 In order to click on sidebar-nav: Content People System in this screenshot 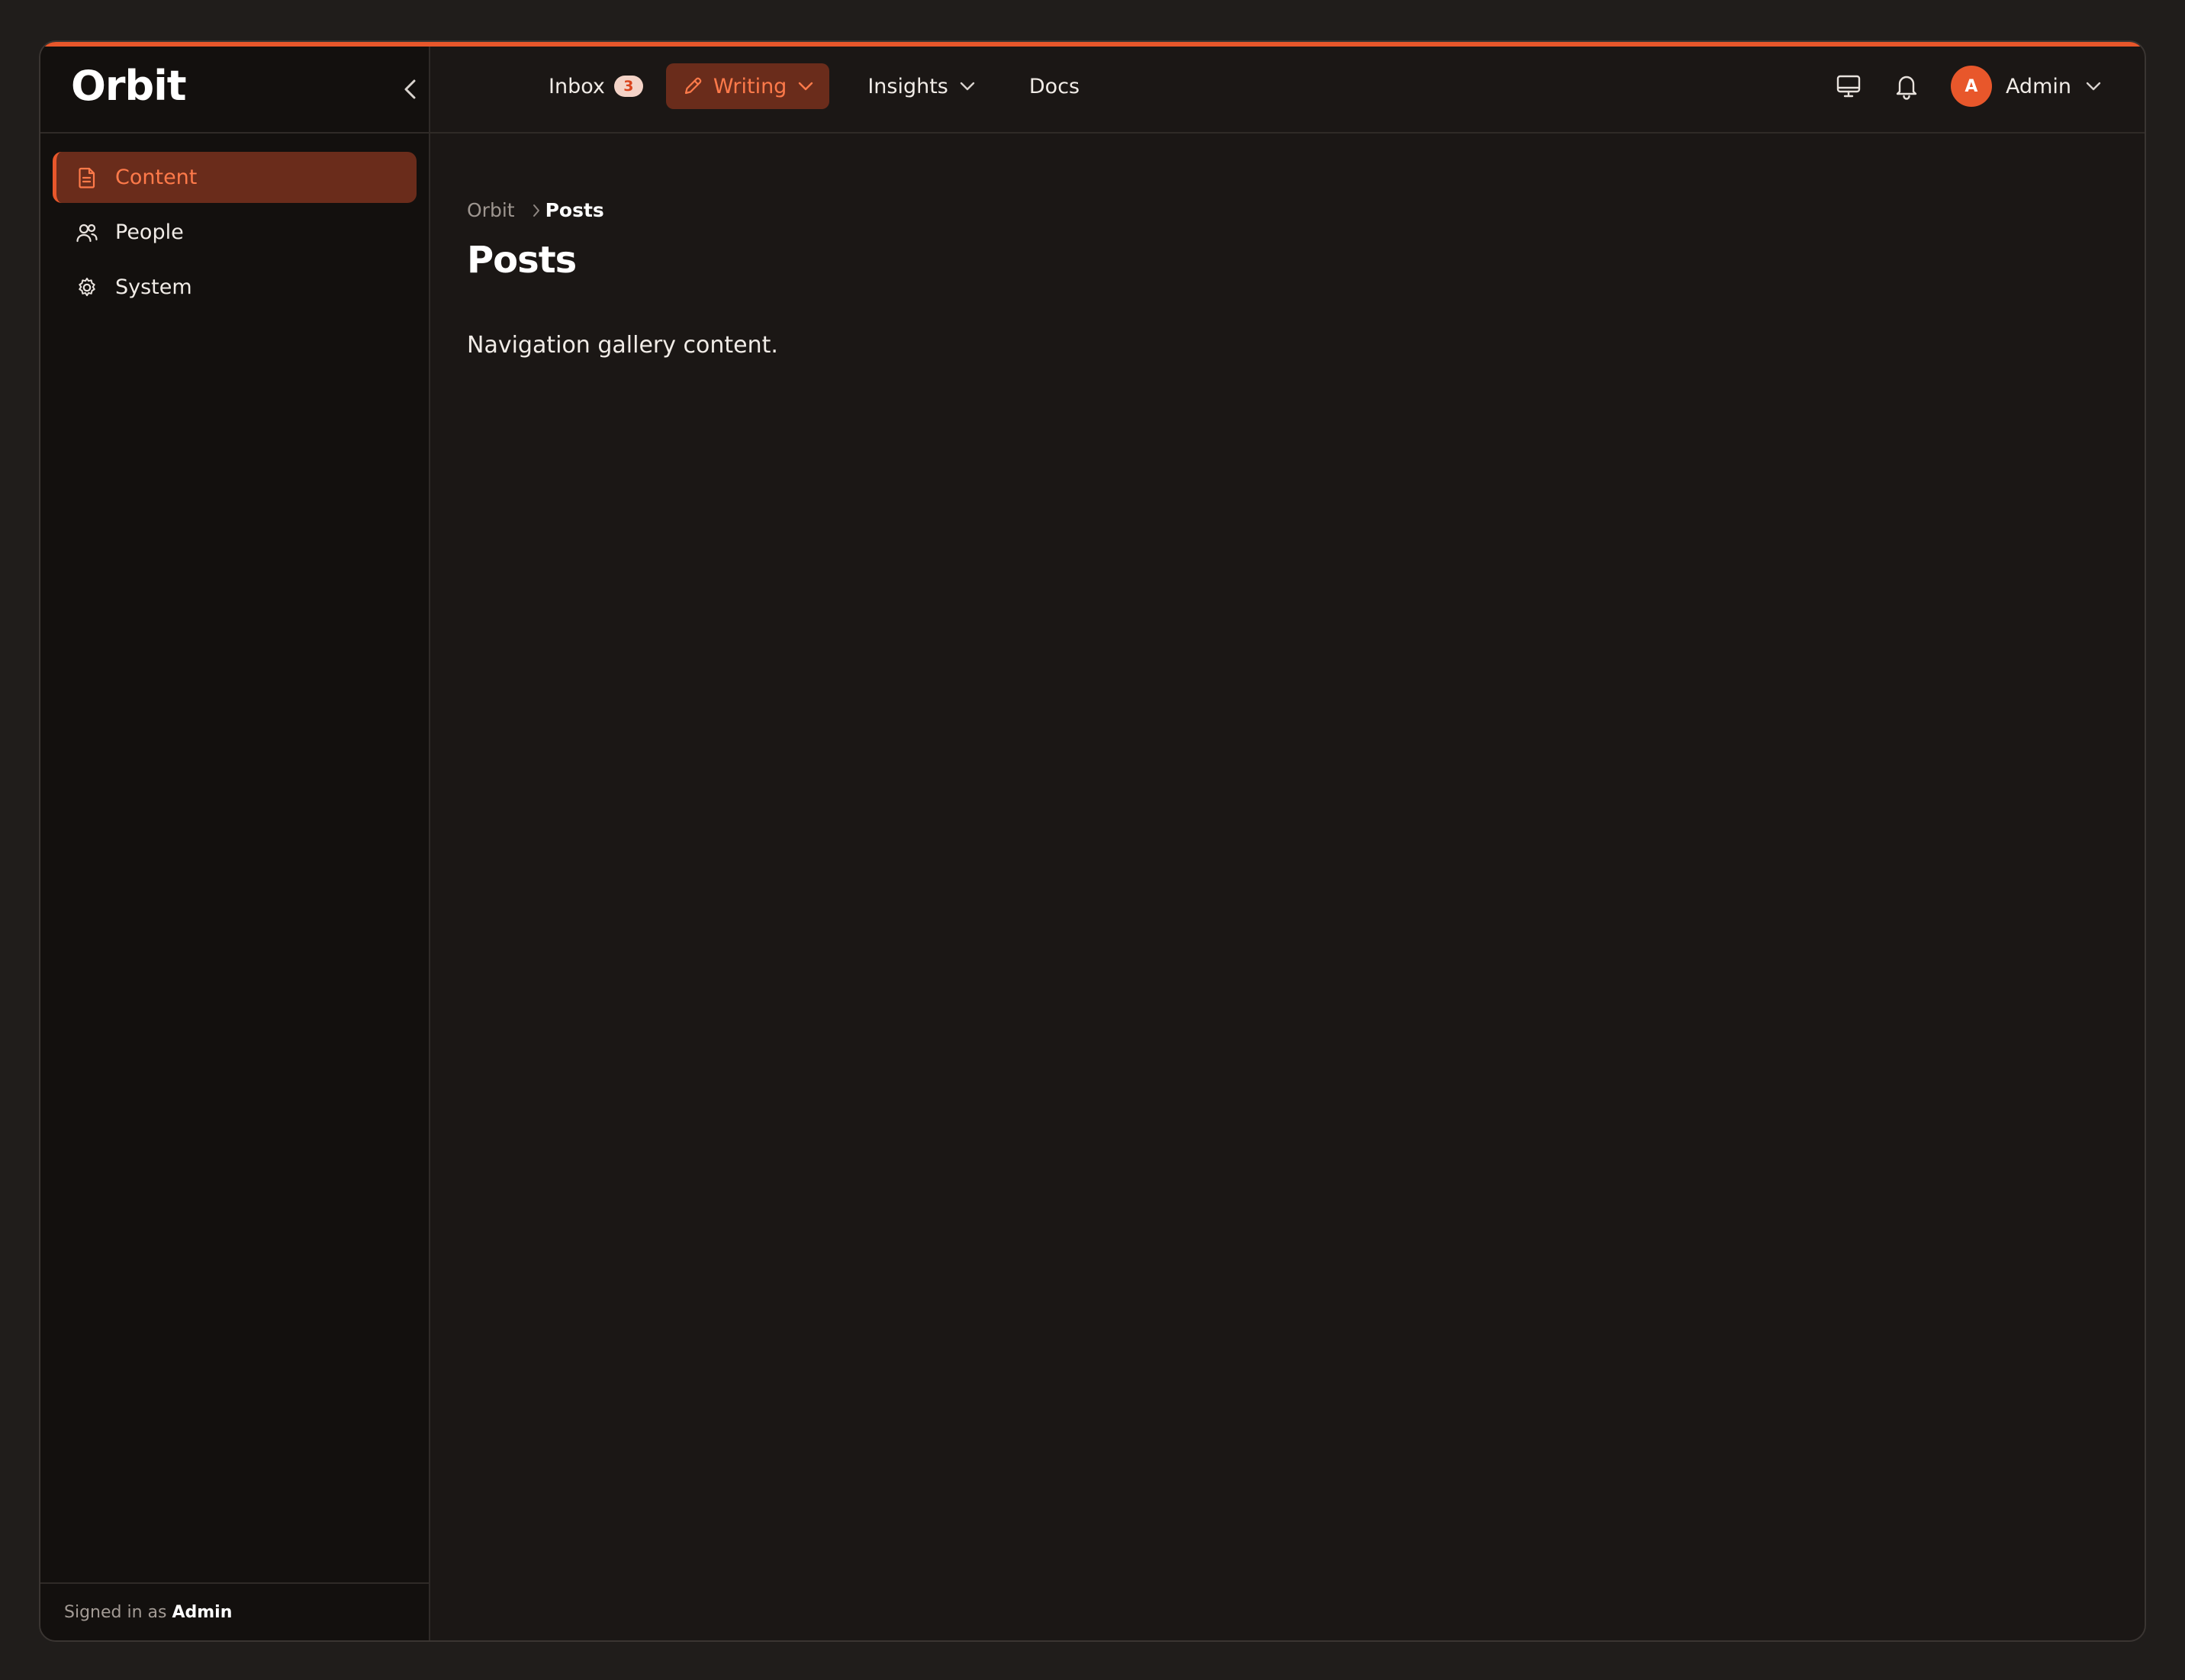, I will do `click(235, 235)`.